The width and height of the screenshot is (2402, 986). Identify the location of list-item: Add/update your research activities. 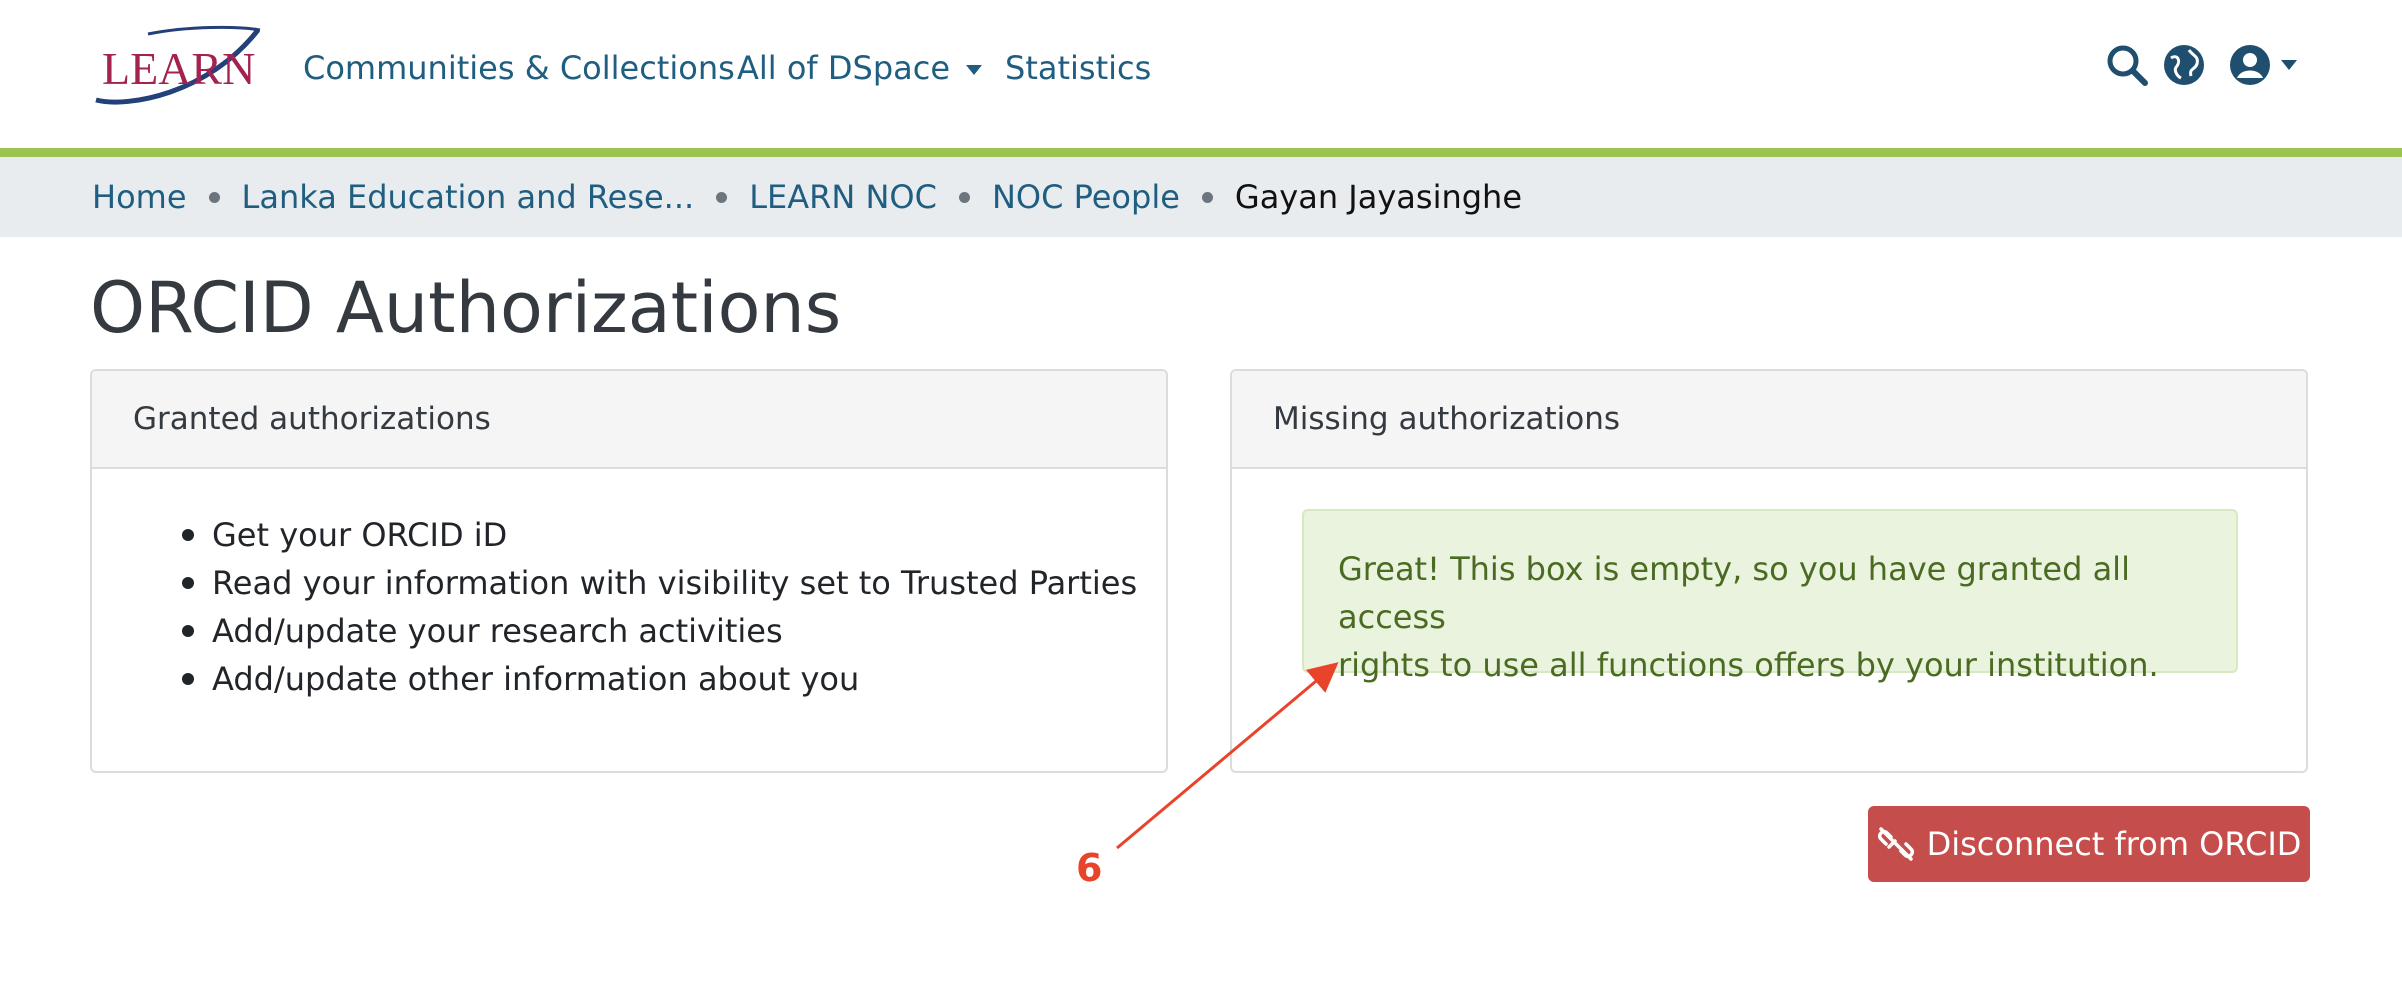
(659, 631).